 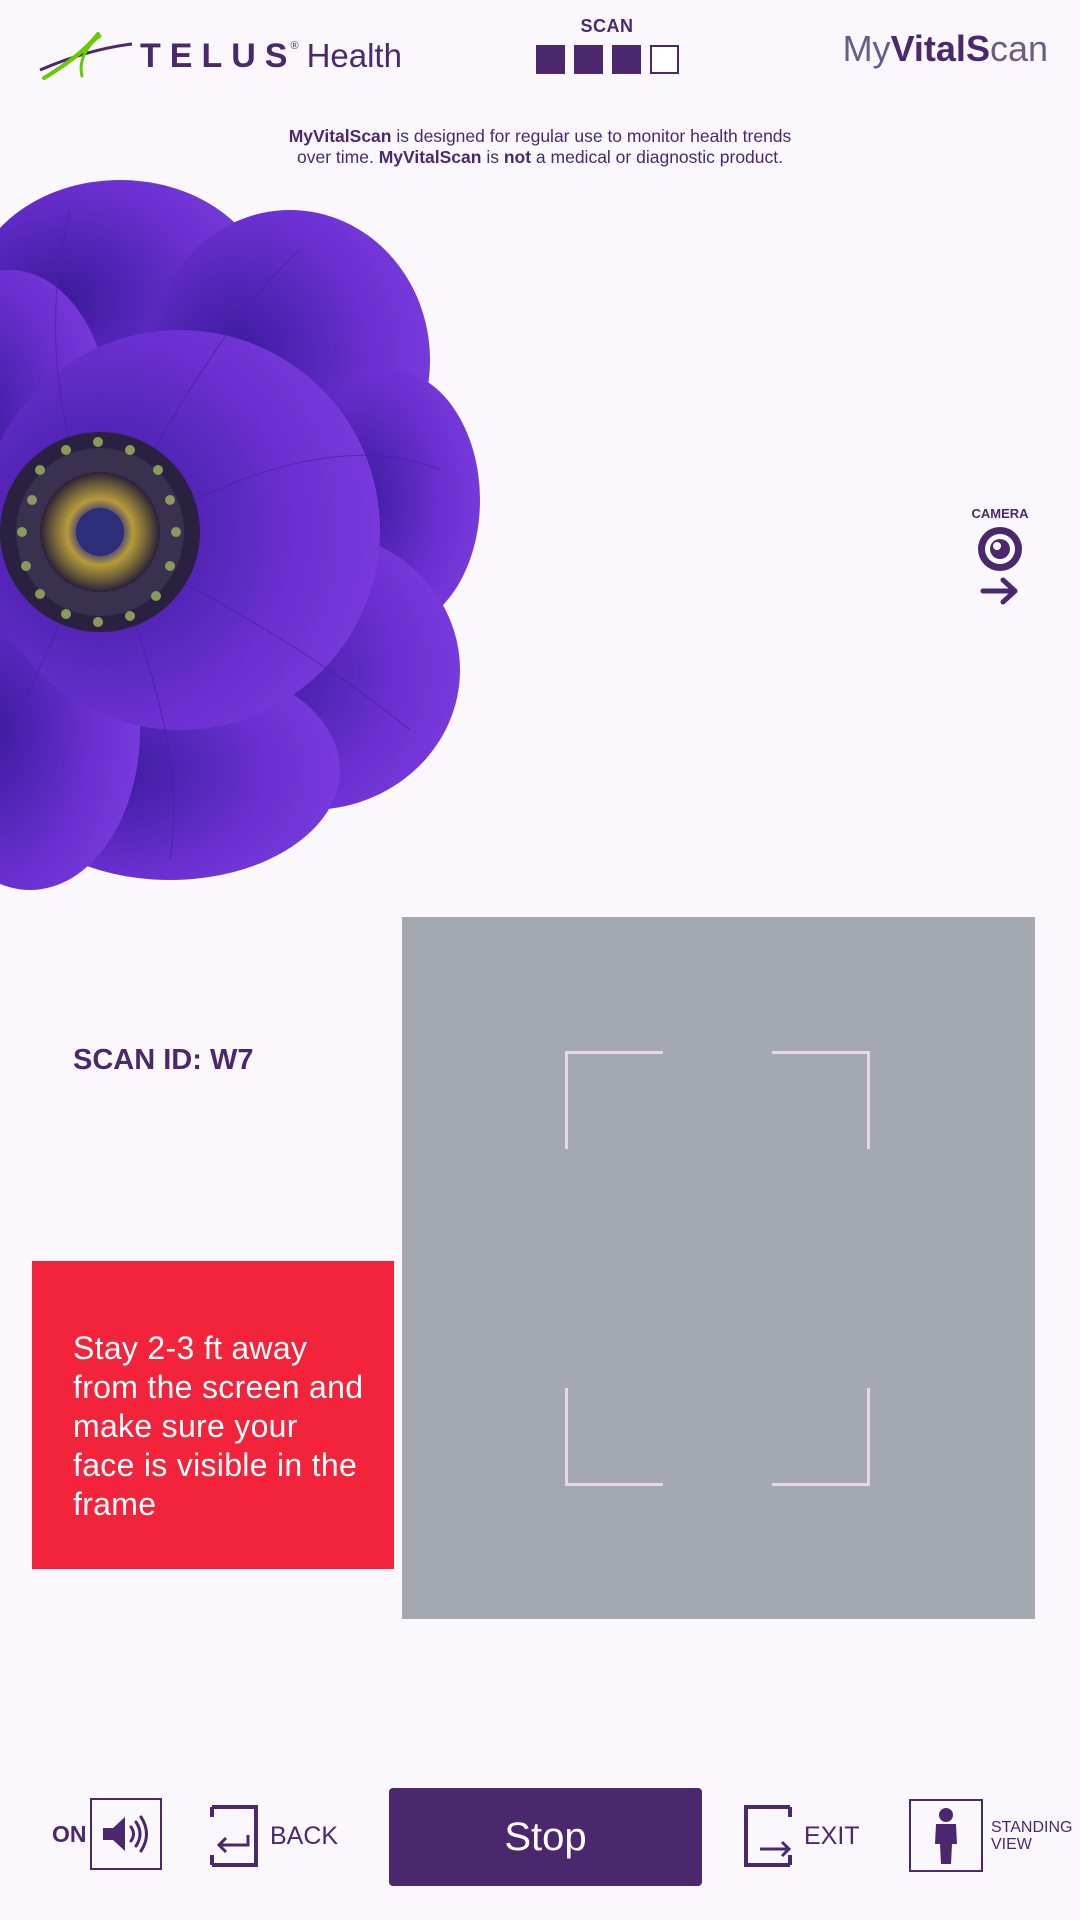 I want to click on stop-button: Stop, so click(x=545, y=1837).